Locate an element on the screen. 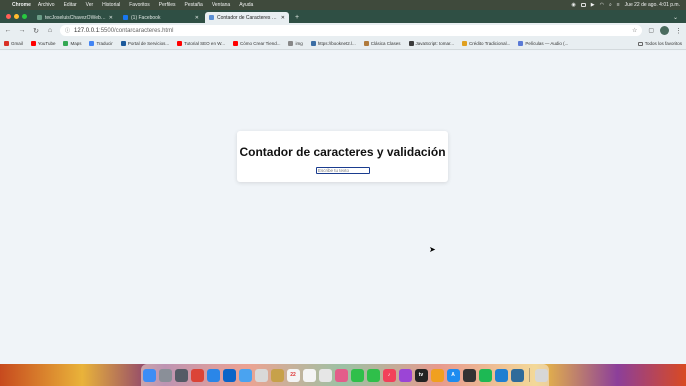 This screenshot has width=686, height=386. mail-icon is located at coordinates (245, 375).